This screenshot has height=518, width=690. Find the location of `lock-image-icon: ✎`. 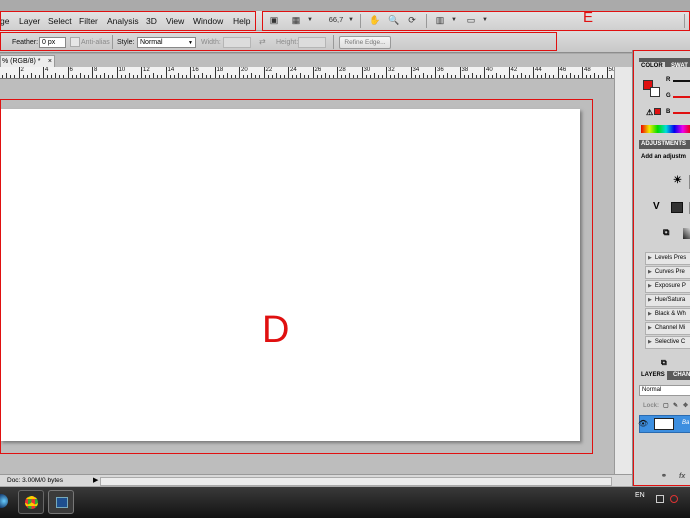

lock-image-icon: ✎ is located at coordinates (675, 406).